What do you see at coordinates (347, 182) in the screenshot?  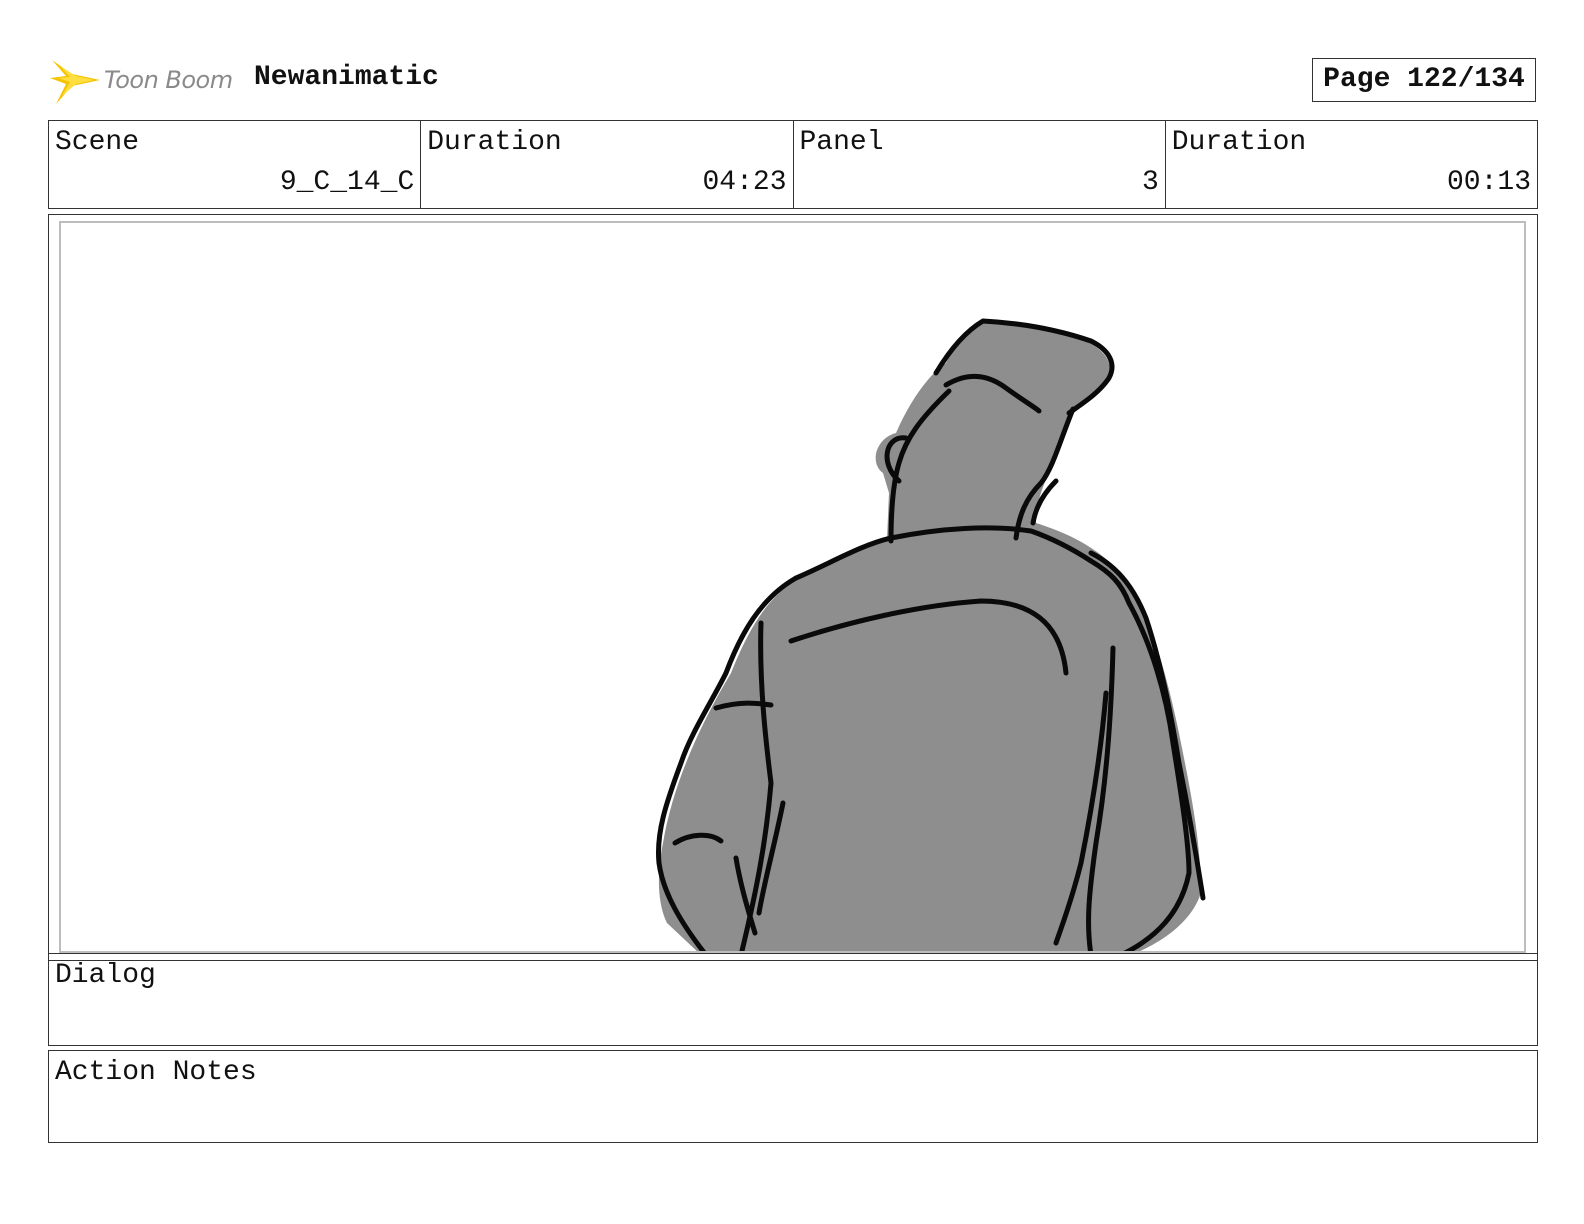 I see `scene-value: 9_C_14_C` at bounding box center [347, 182].